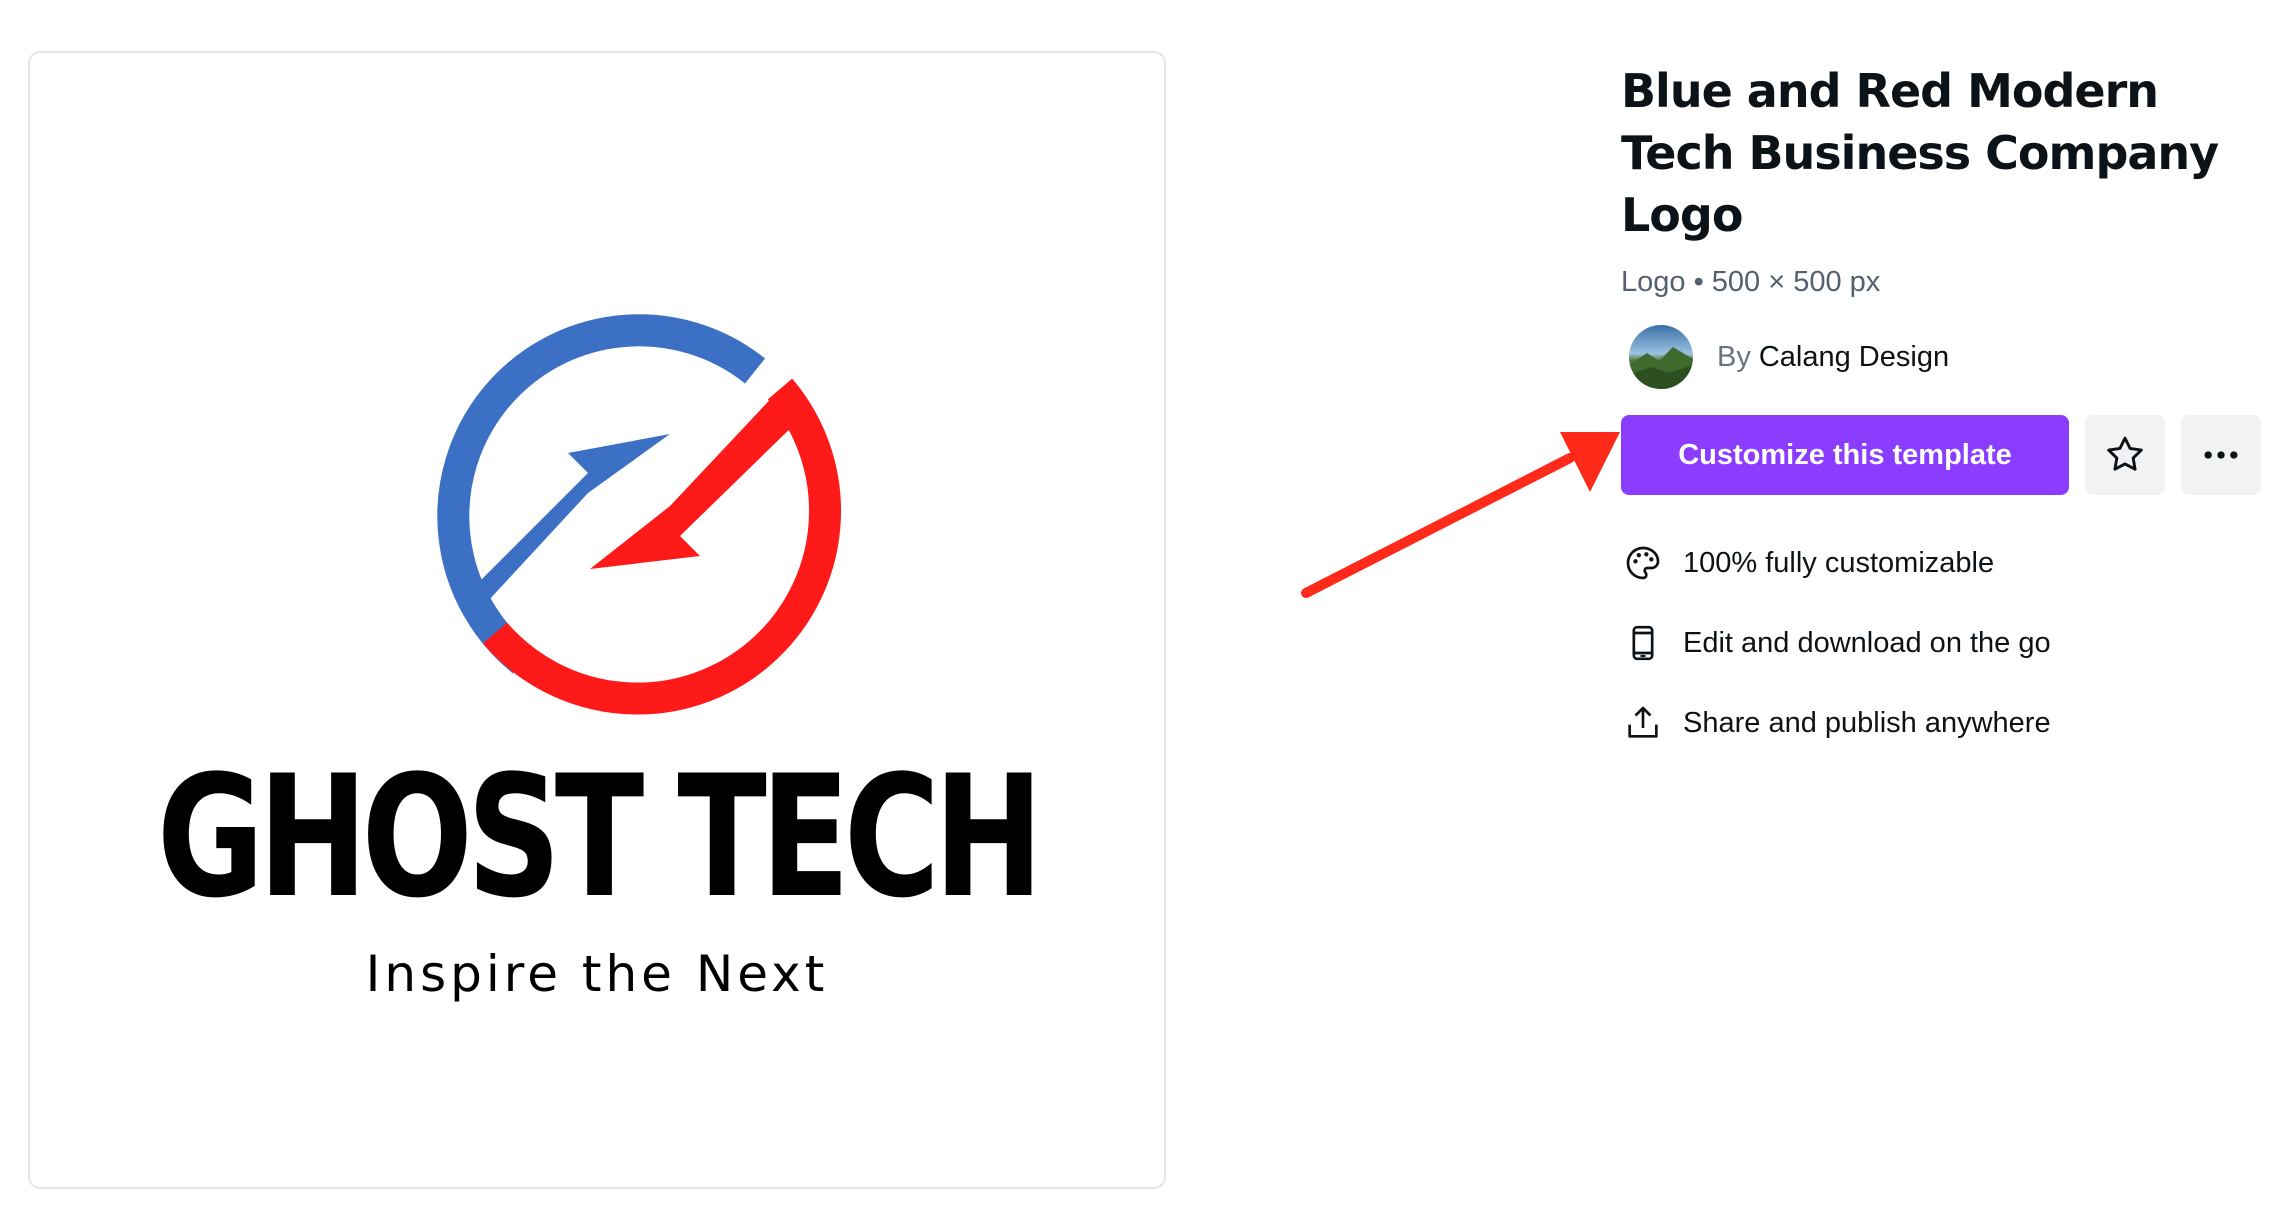 This screenshot has height=1214, width=2282. What do you see at coordinates (1751, 282) in the screenshot?
I see `template-meta: Logo • 500 × 500 px` at bounding box center [1751, 282].